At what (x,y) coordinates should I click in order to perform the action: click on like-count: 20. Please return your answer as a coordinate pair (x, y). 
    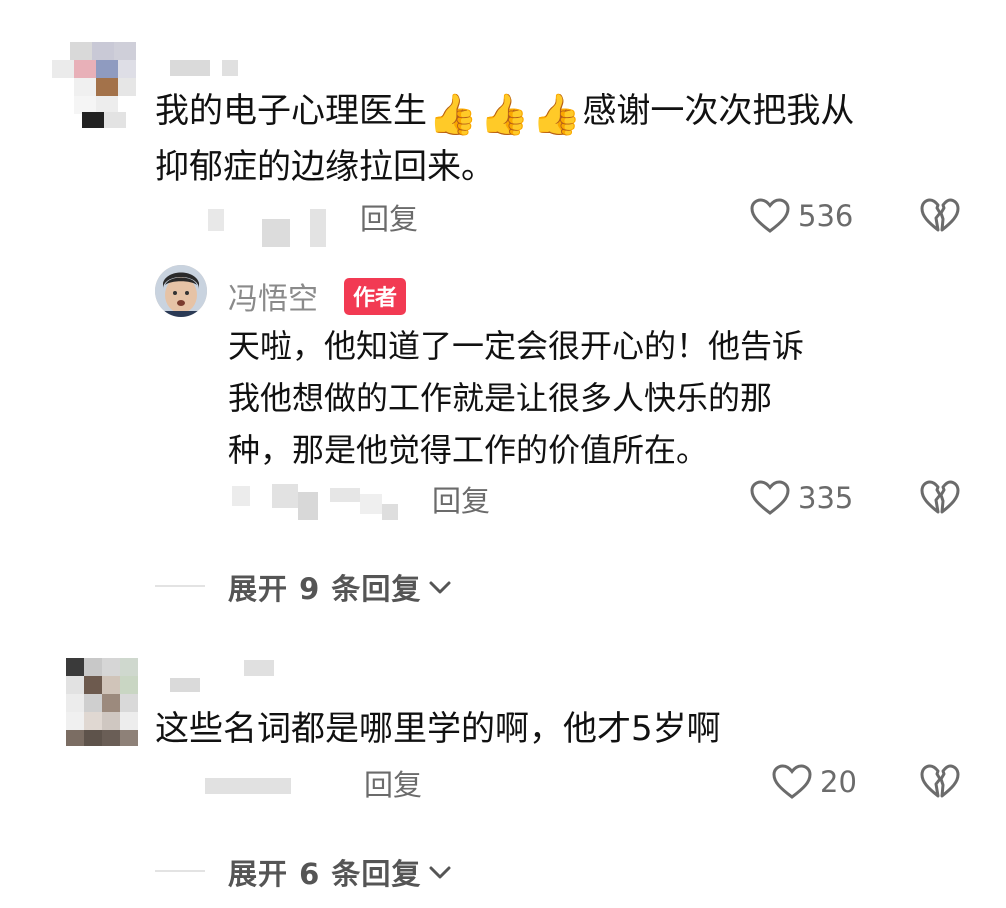
    Looking at the image, I should click on (838, 782).